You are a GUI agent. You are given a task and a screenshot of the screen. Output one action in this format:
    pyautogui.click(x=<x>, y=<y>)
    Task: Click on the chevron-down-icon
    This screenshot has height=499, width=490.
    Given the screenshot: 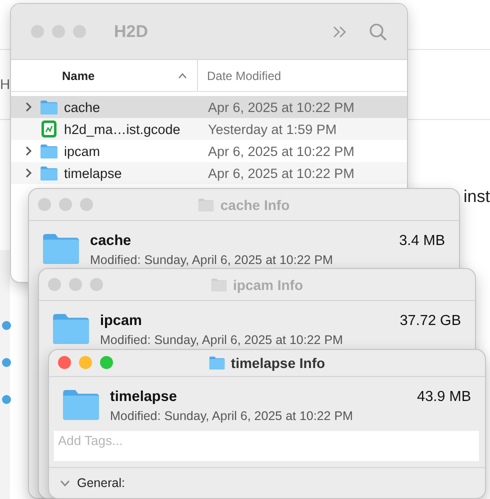 What is the action you would take?
    pyautogui.click(x=65, y=483)
    